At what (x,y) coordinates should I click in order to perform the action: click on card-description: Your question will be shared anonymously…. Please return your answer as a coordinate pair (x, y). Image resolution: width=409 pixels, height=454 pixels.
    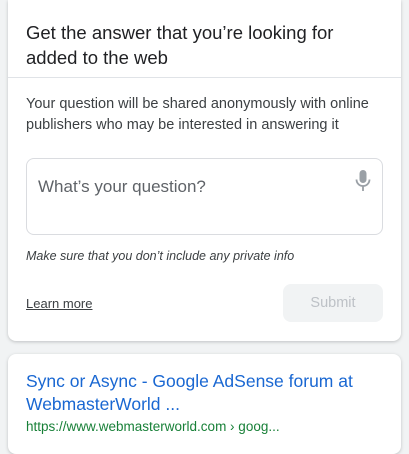
    Looking at the image, I should click on (197, 114).